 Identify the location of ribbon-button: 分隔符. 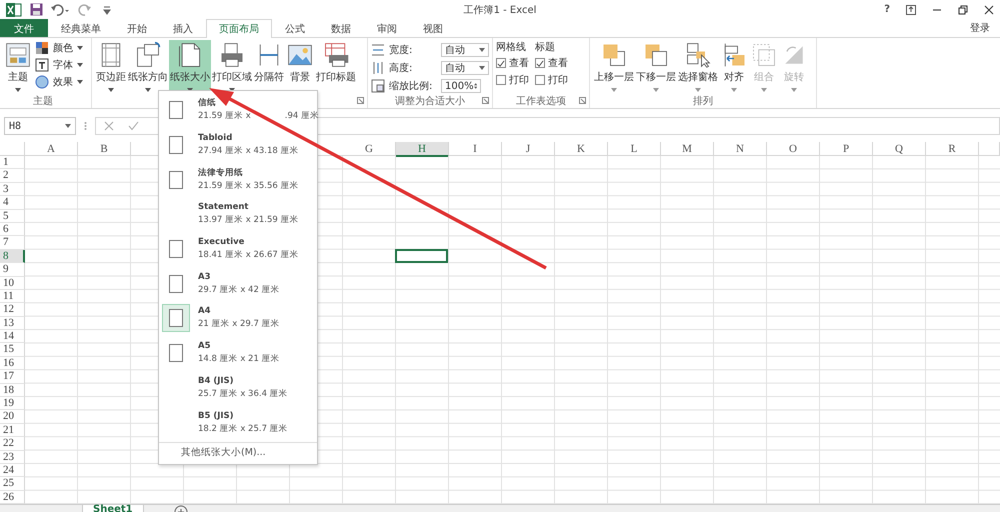
(269, 67).